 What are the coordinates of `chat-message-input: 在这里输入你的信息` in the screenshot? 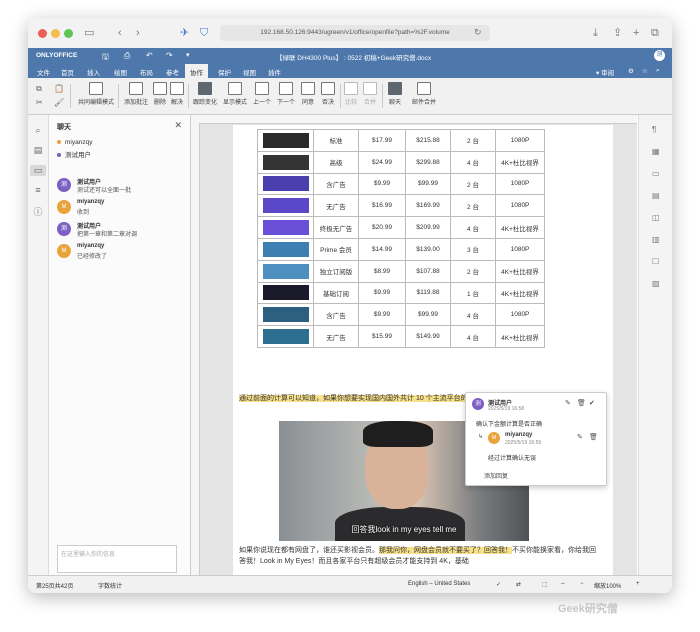 It's located at (117, 559).